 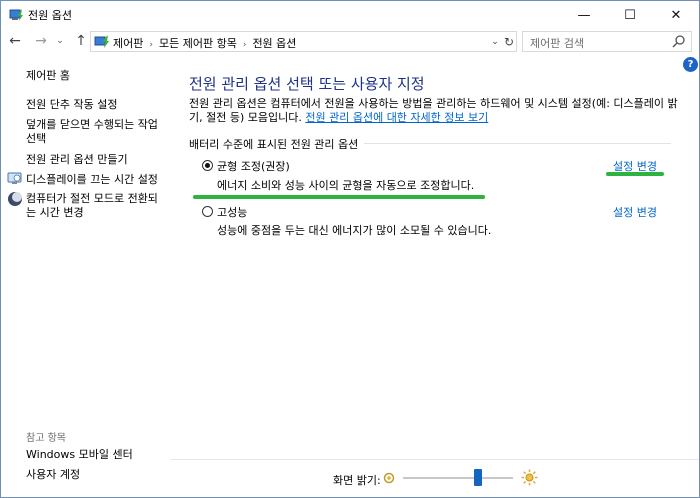 What do you see at coordinates (96, 132) in the screenshot?
I see `sidebar-item-lid-close-action: 덮개를 닫으면 수행되는 작업 선택` at bounding box center [96, 132].